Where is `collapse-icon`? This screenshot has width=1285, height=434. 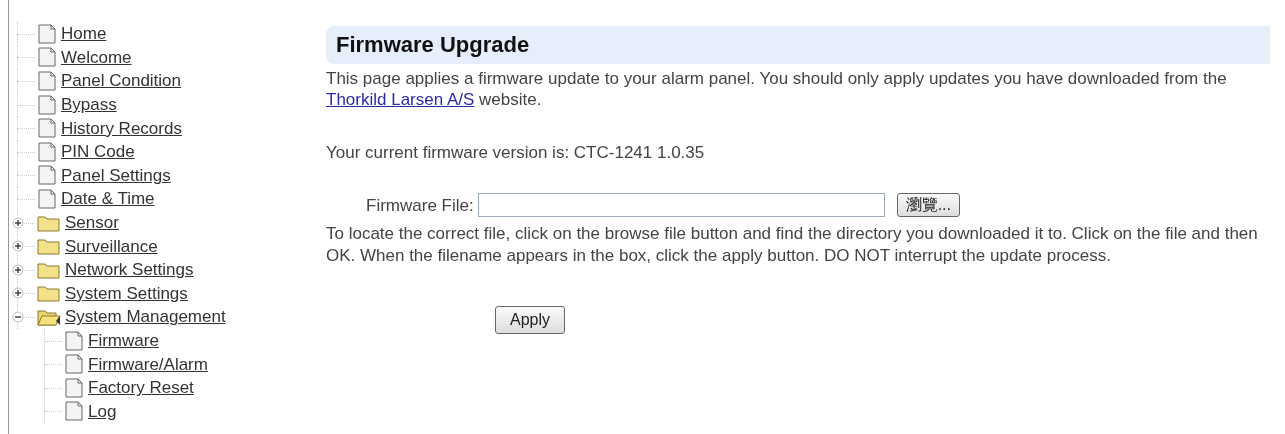 collapse-icon is located at coordinates (18, 316).